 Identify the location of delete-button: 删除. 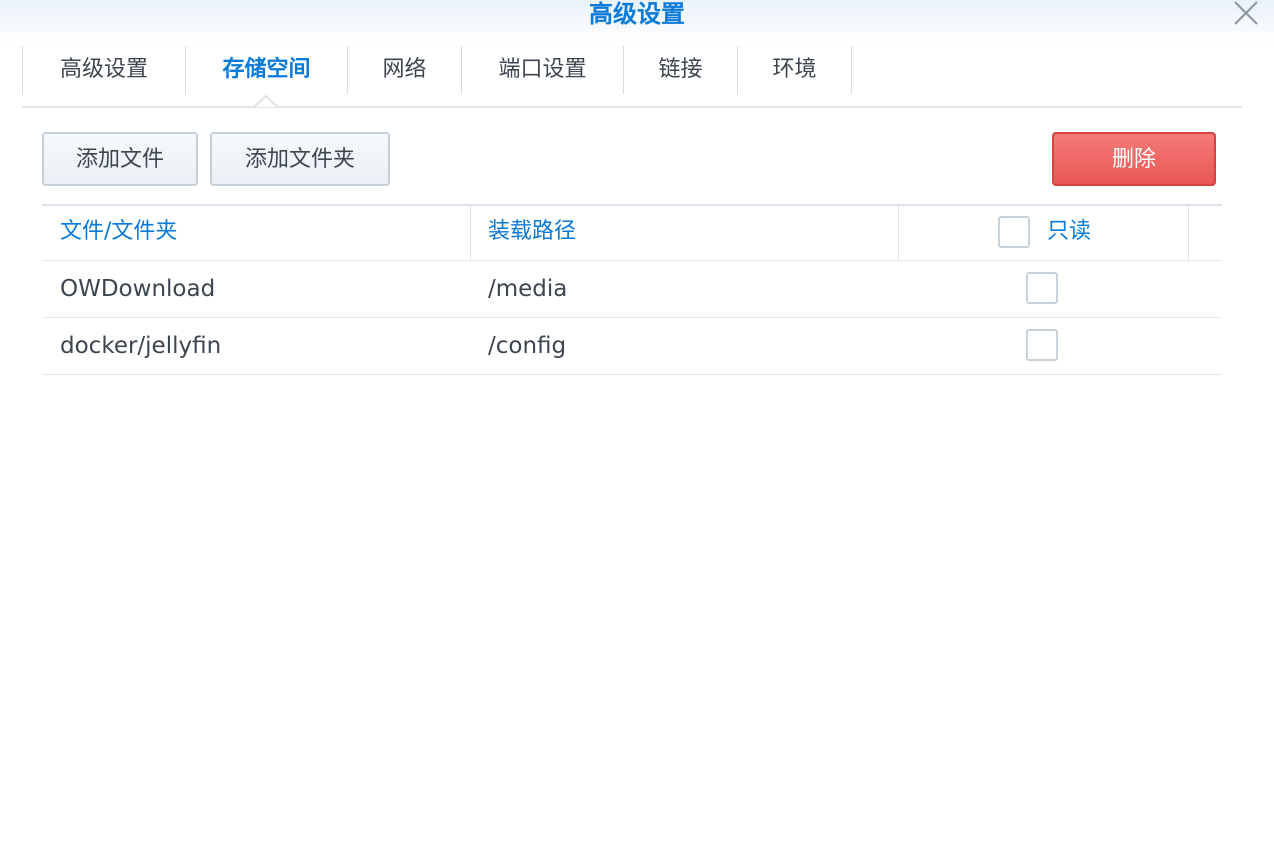
(1134, 159).